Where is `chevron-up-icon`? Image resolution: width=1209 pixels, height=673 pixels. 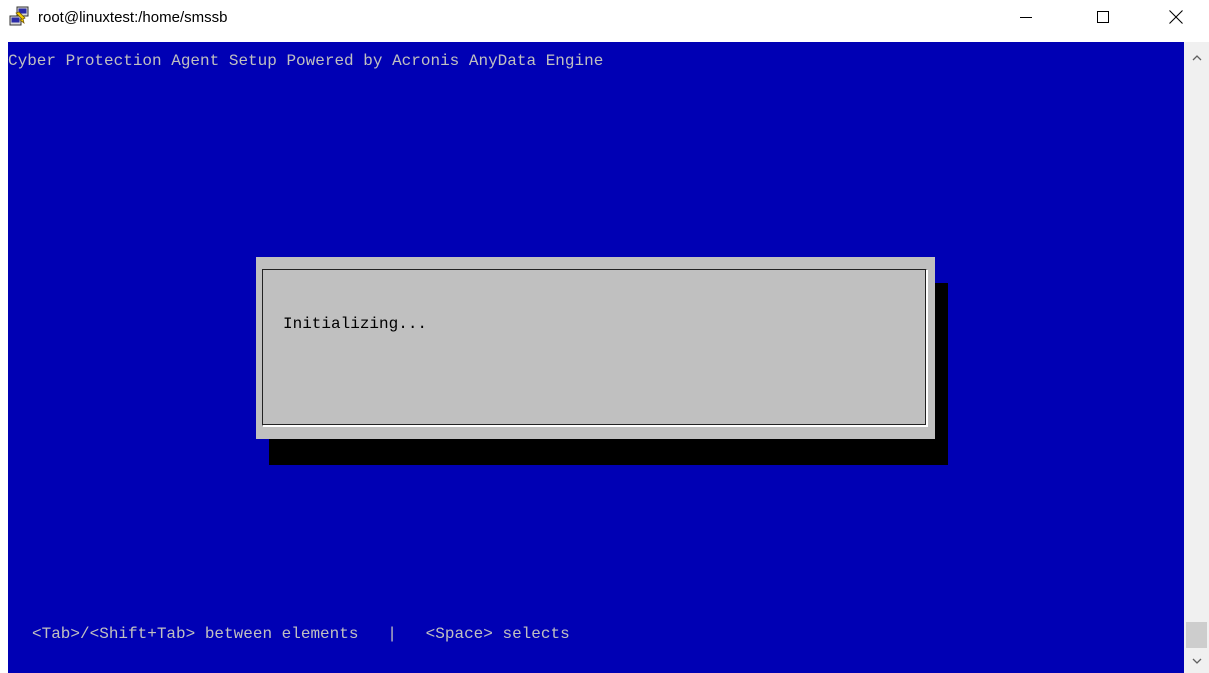
chevron-up-icon is located at coordinates (1197, 57).